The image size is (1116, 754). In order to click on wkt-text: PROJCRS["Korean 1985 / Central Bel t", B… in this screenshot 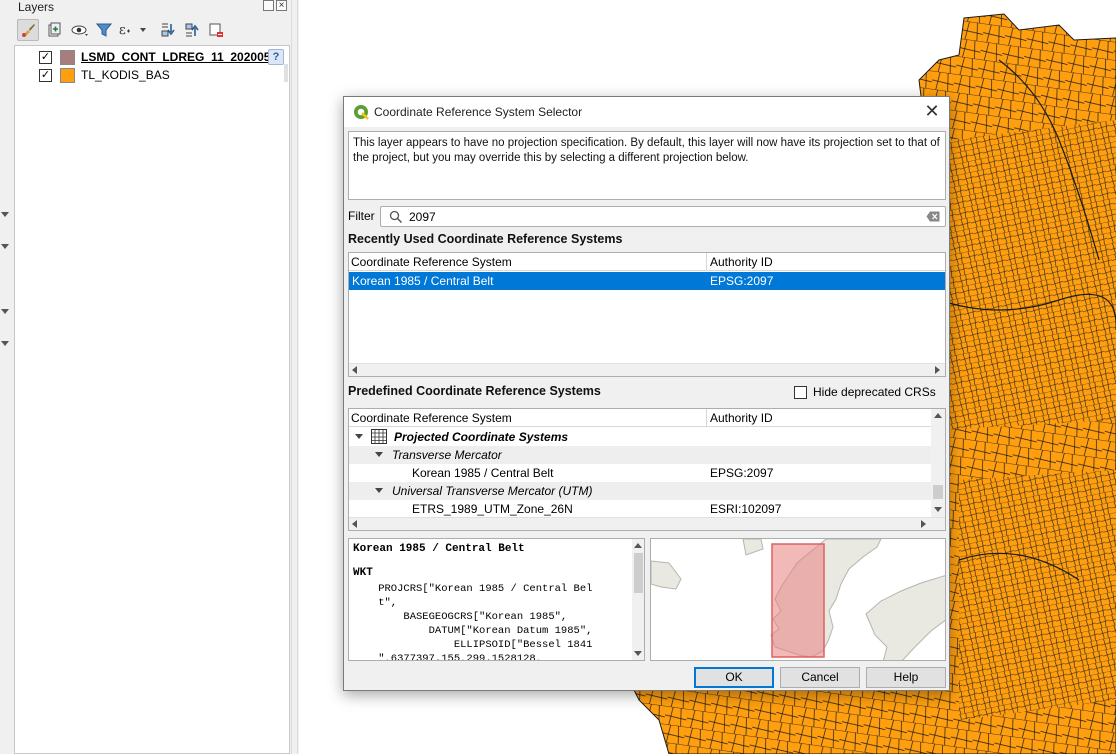, I will do `click(485, 622)`.